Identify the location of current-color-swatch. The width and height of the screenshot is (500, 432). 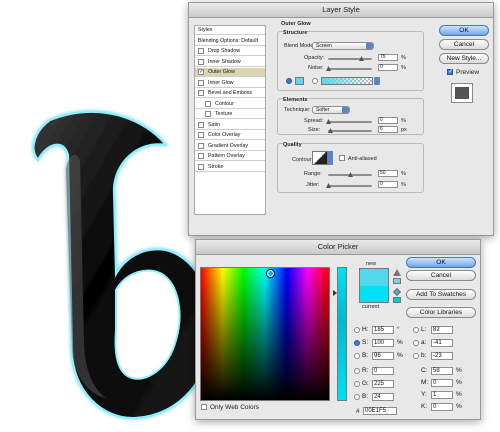
(374, 294).